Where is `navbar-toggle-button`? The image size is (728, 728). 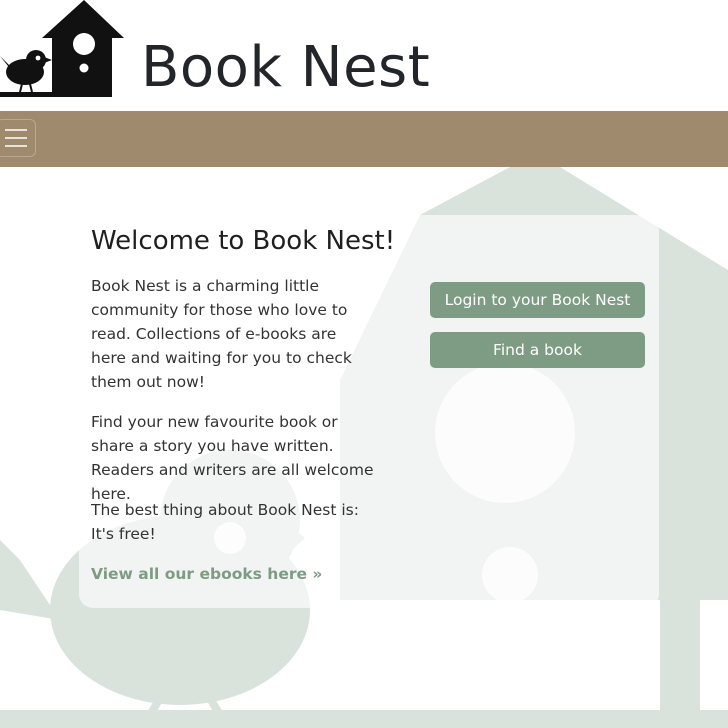 navbar-toggle-button is located at coordinates (18, 138).